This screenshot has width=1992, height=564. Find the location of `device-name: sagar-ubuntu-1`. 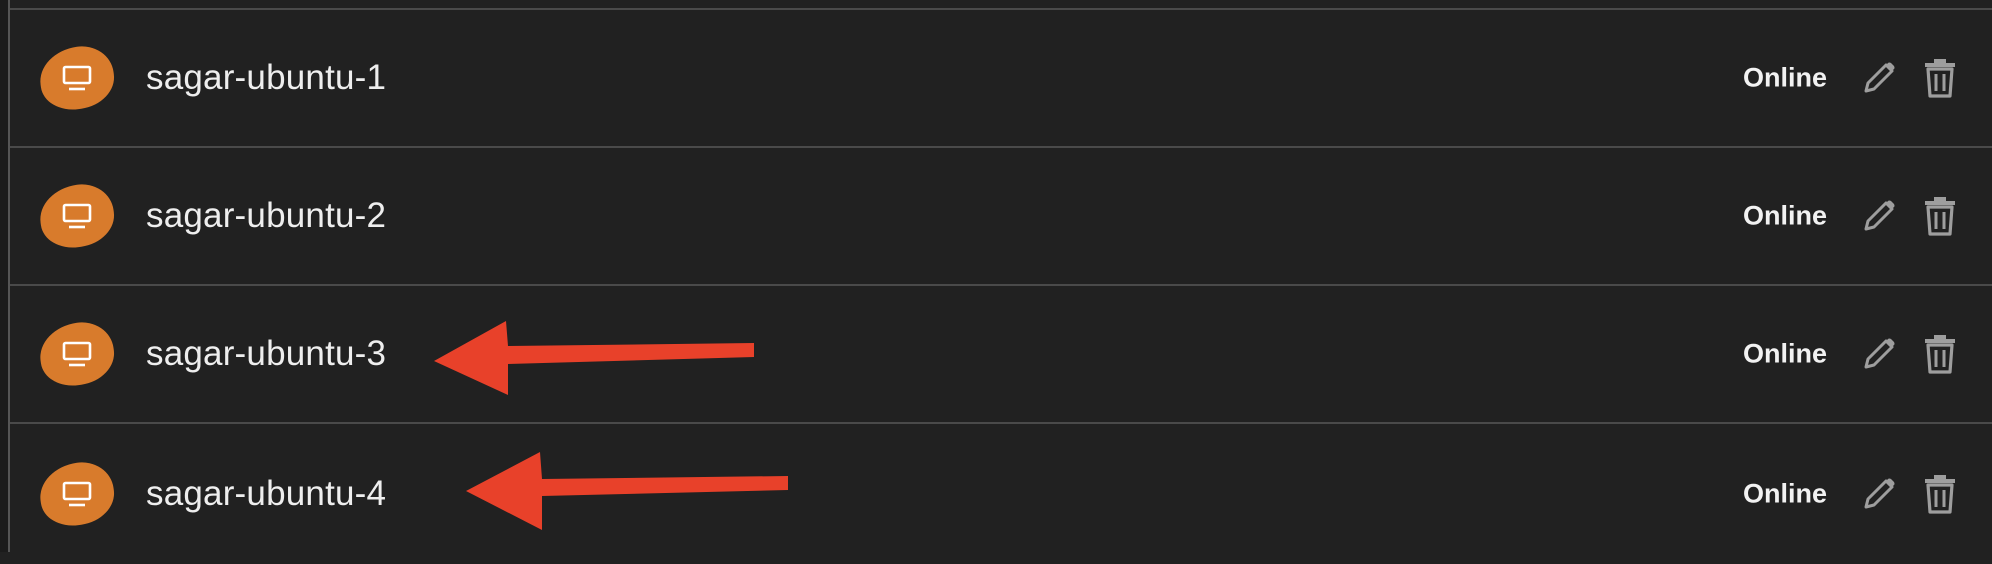

device-name: sagar-ubuntu-1 is located at coordinates (266, 78).